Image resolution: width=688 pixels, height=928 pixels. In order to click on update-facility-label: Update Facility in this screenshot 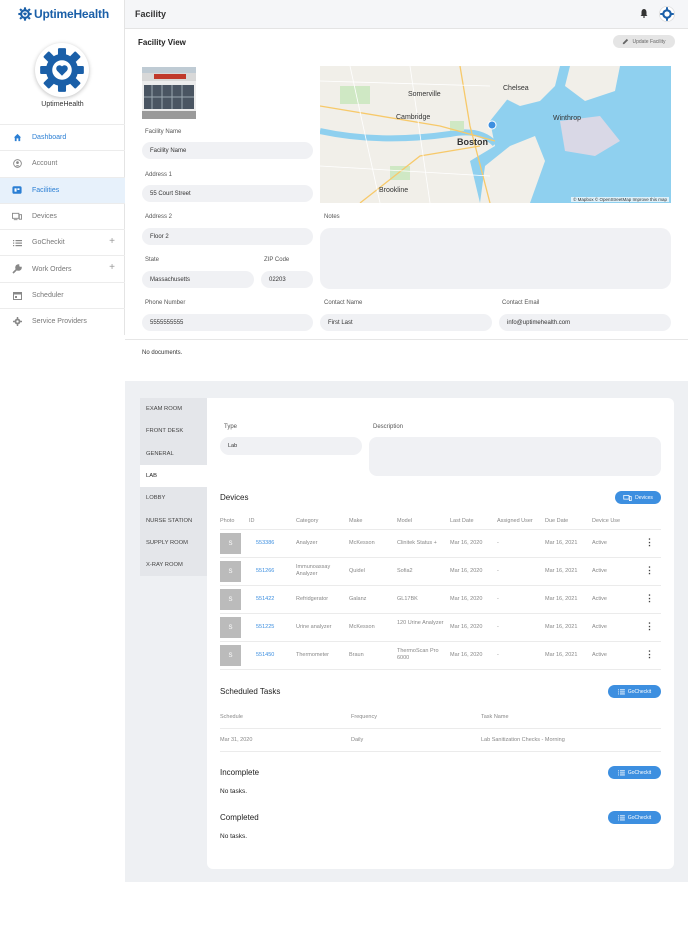, I will do `click(649, 41)`.